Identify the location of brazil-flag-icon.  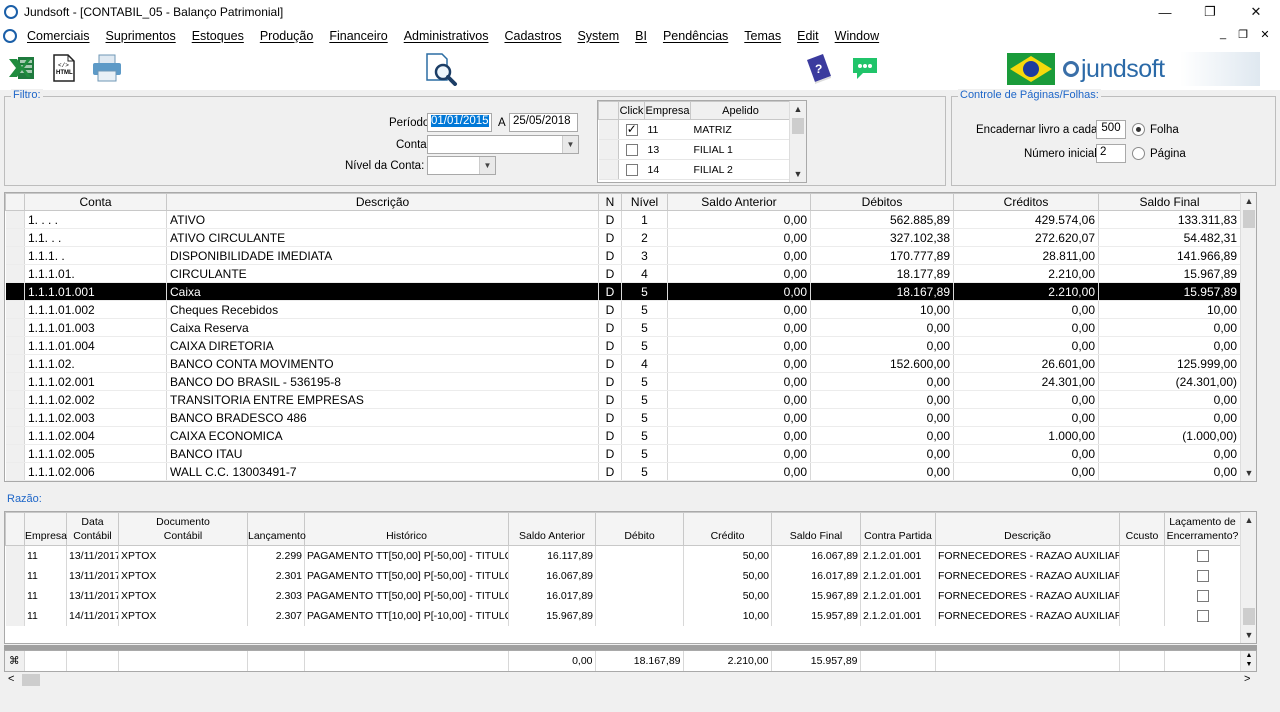
(1031, 69).